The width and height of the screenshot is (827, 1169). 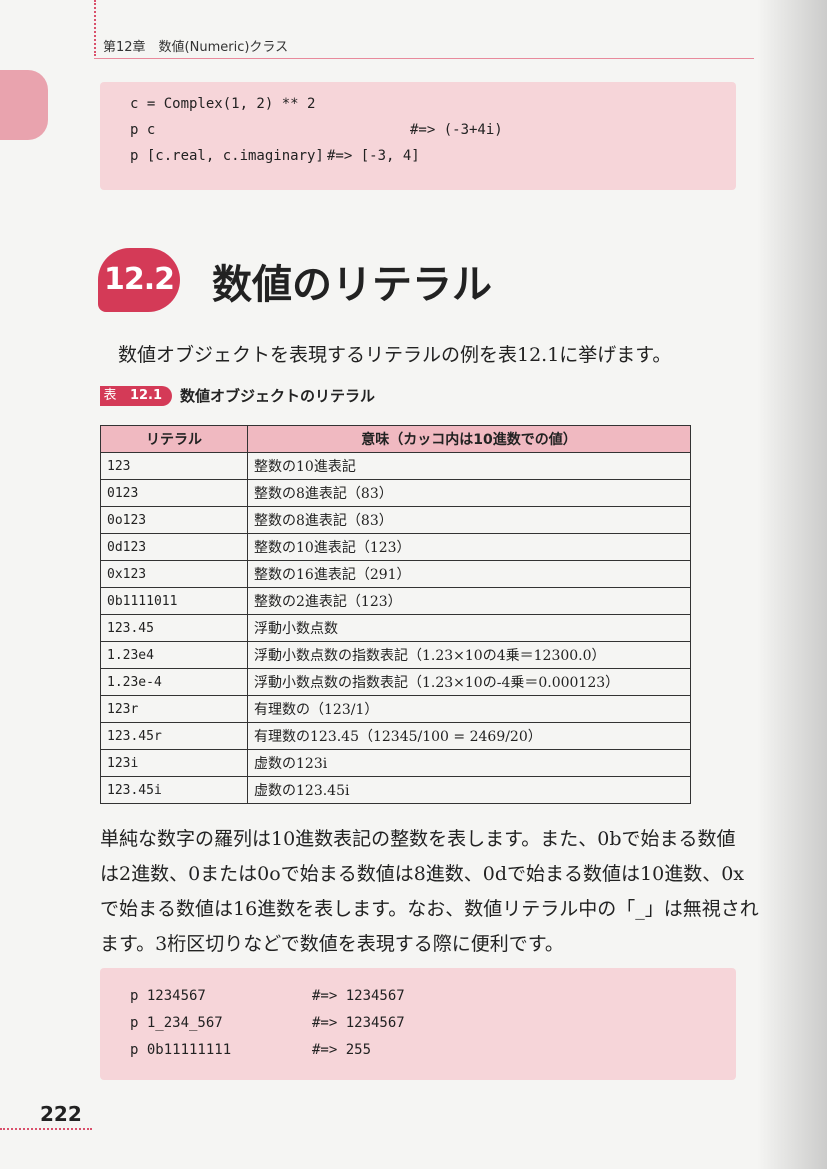 What do you see at coordinates (418, 839) in the screenshot?
I see `body-line: 単純な数字の羅列は10進数表記の整数を表します。また、0bで始まる数値` at bounding box center [418, 839].